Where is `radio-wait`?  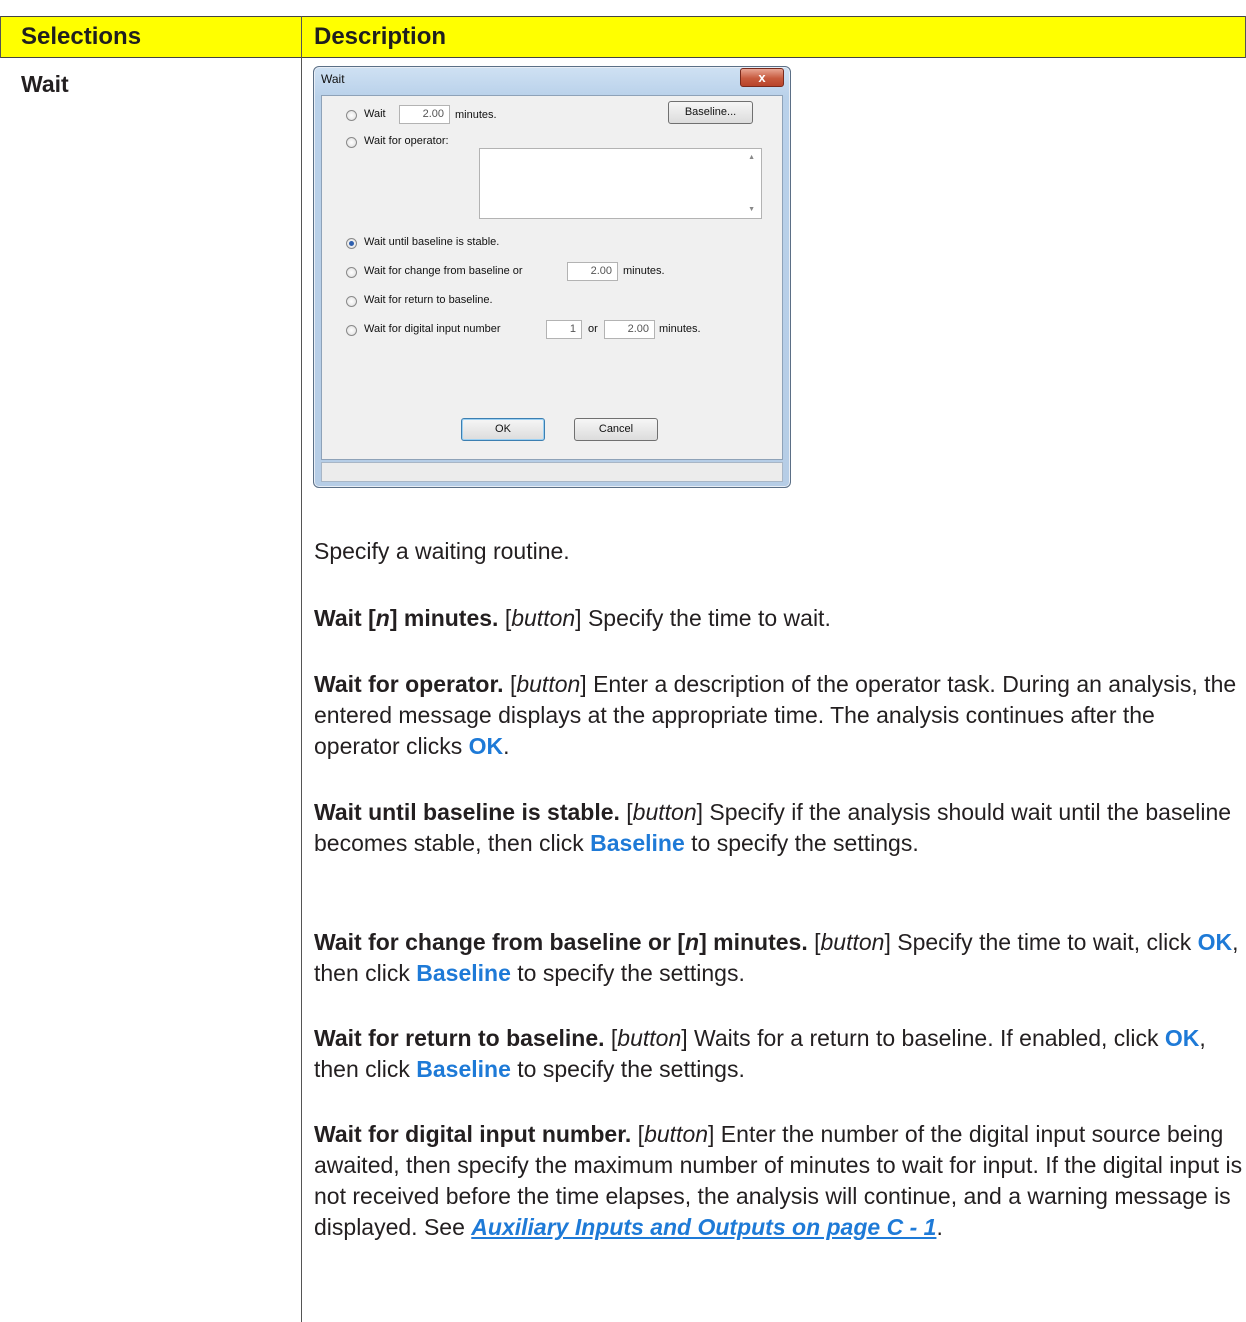 radio-wait is located at coordinates (351, 115).